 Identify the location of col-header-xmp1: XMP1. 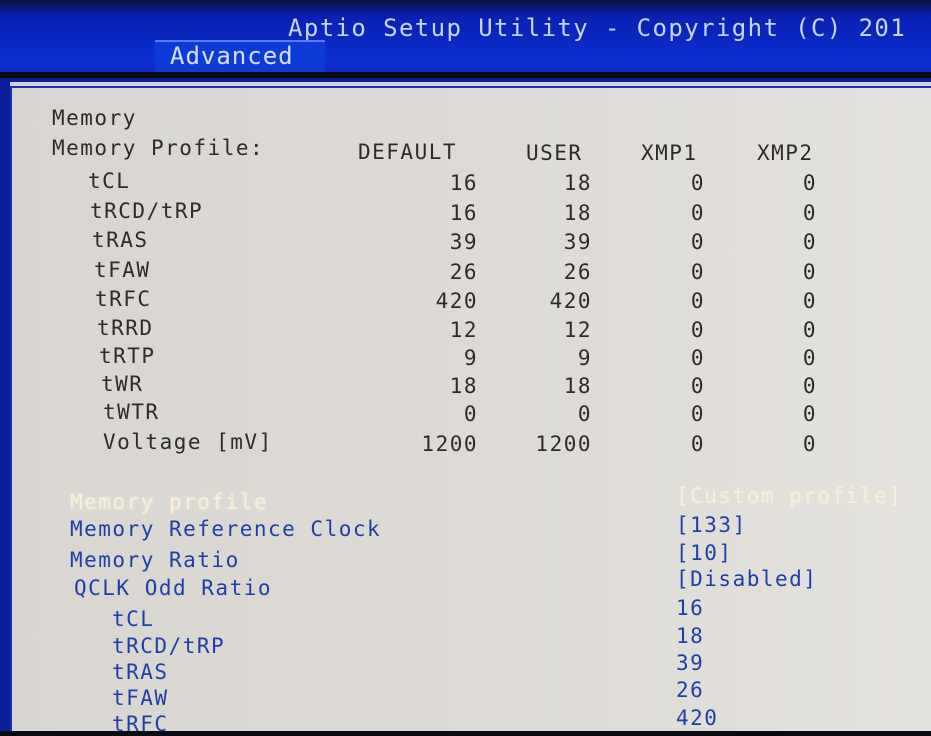
(669, 153).